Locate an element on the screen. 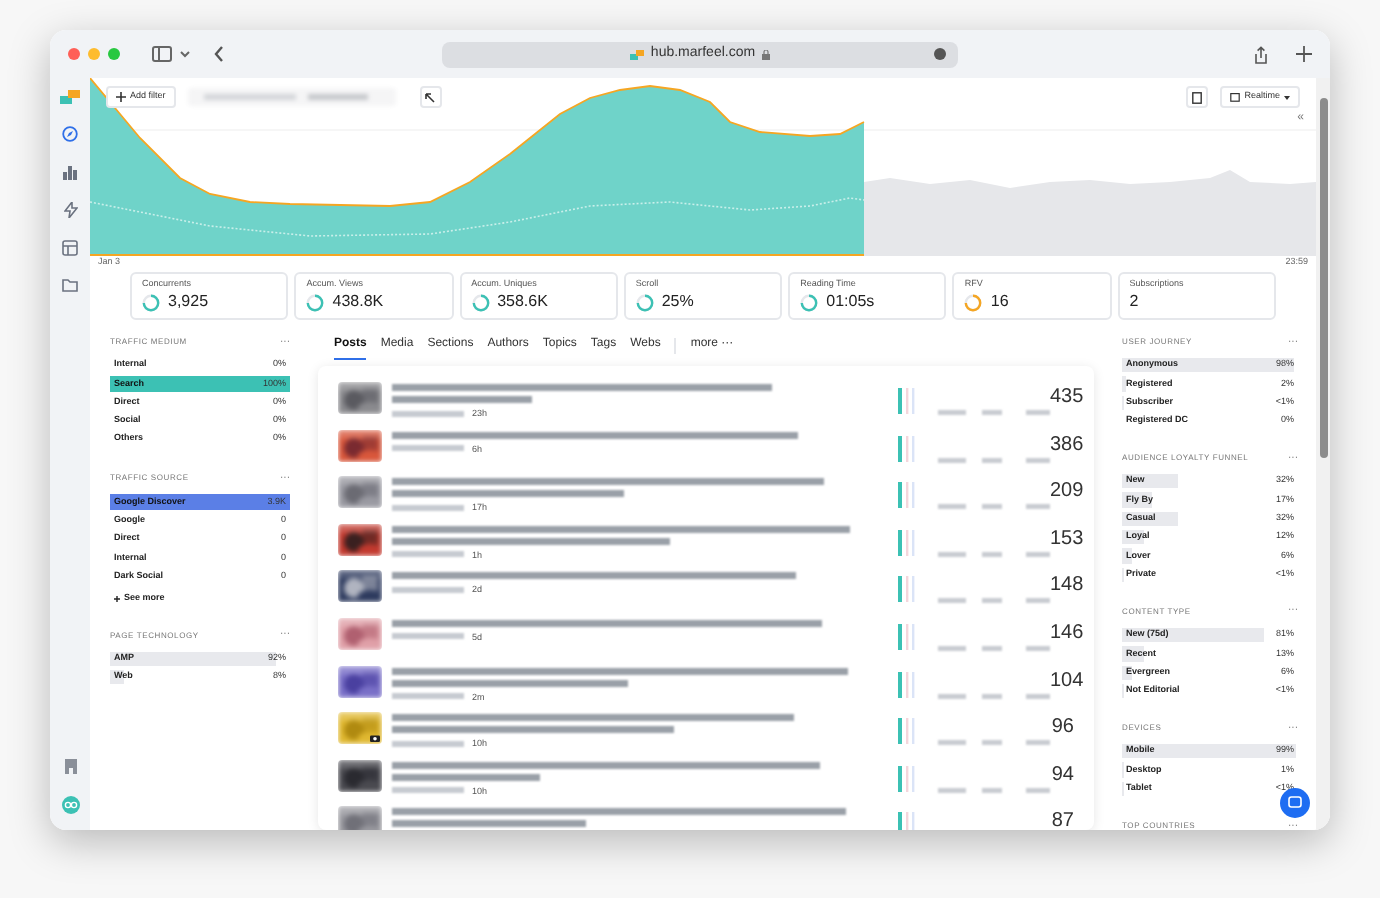 The height and width of the screenshot is (898, 1380). filter-icon-button is located at coordinates (430, 97).